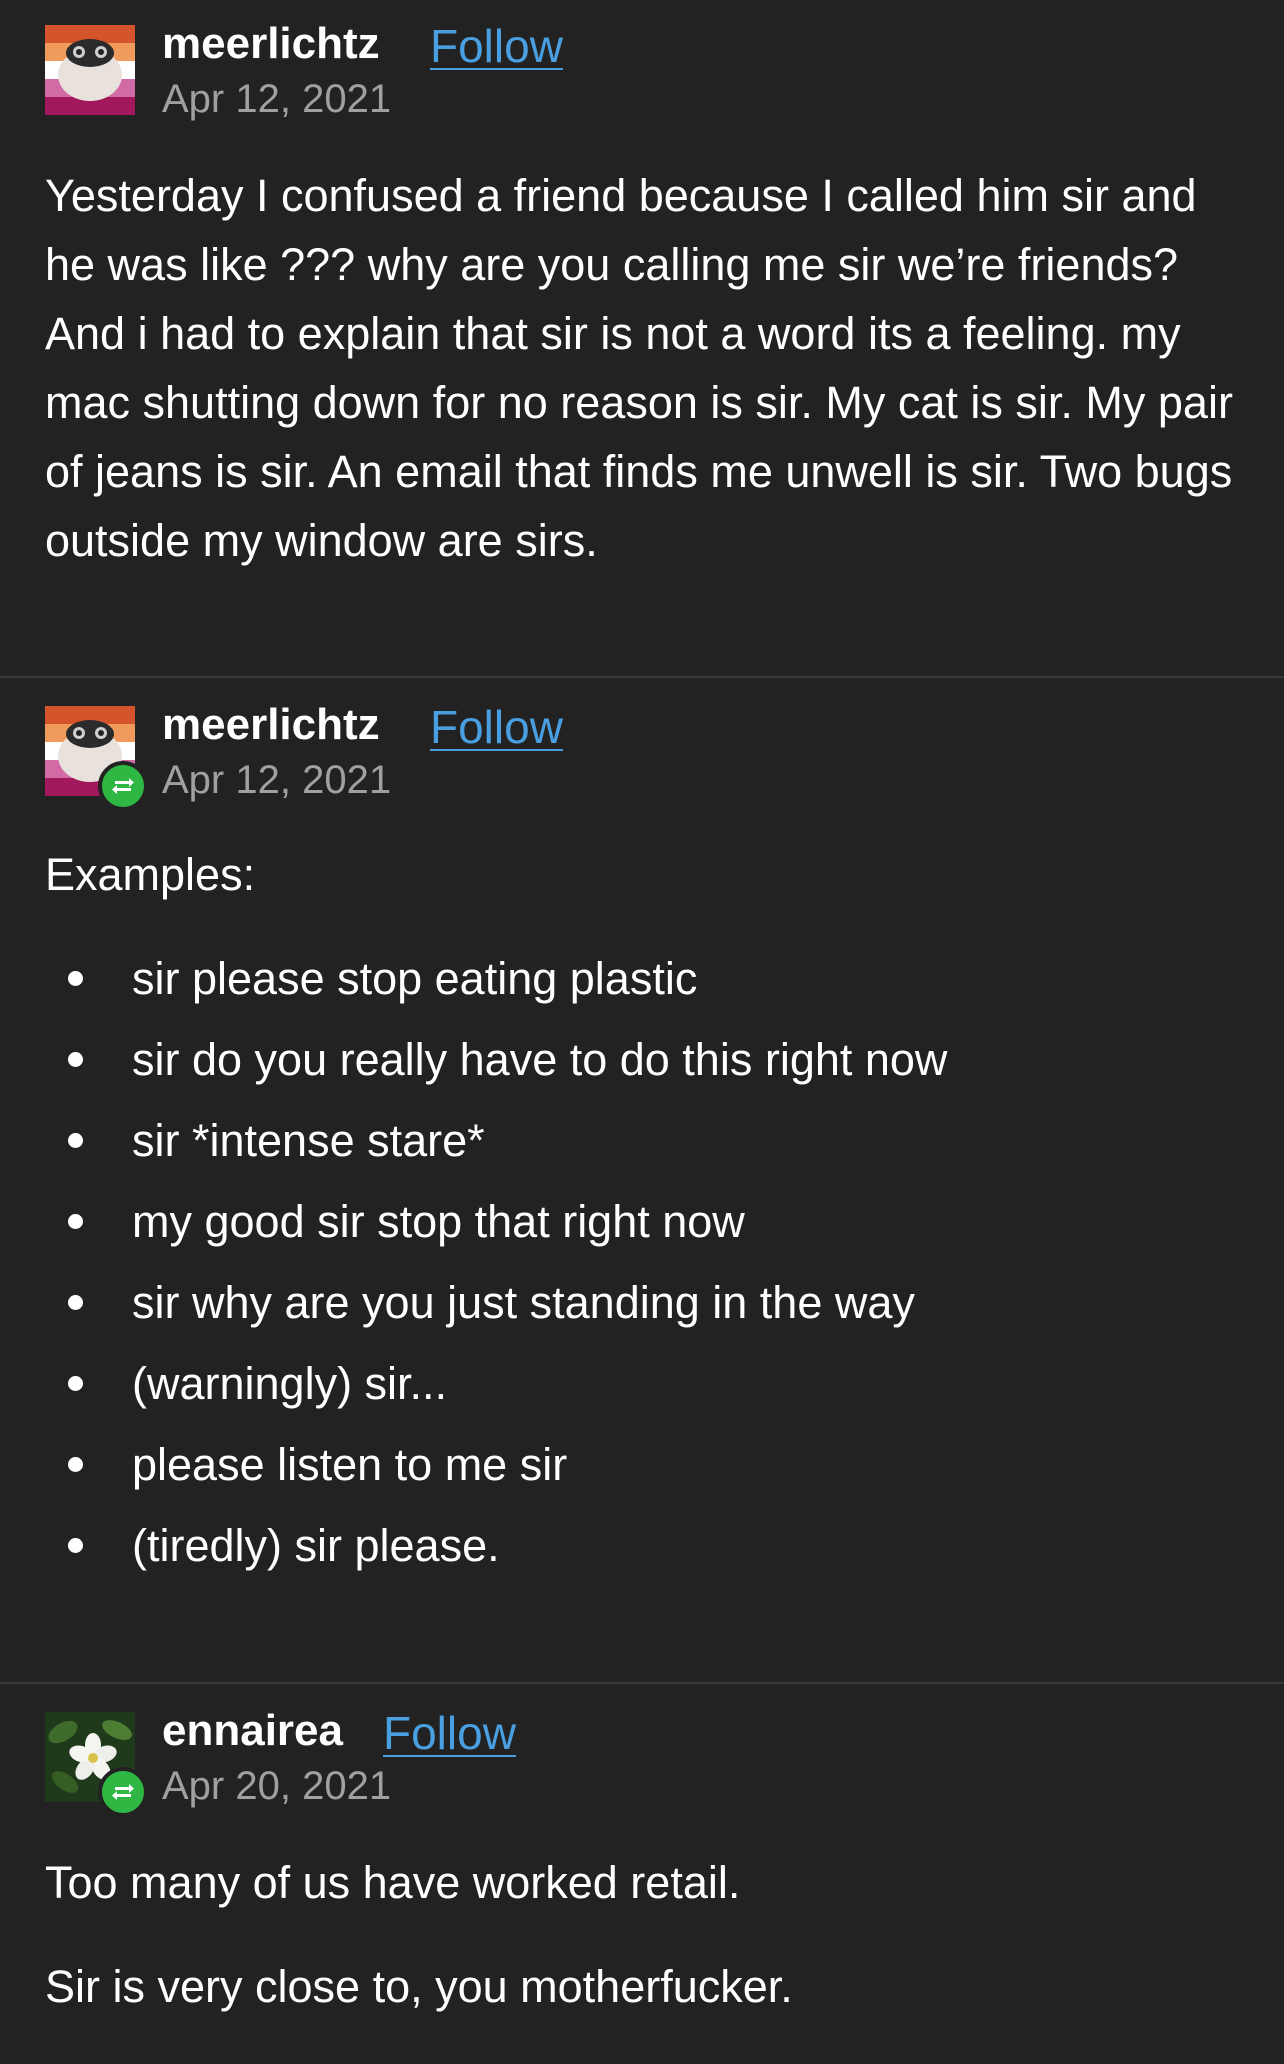  I want to click on list-item: (tiredly) sir please., so click(645, 1557).